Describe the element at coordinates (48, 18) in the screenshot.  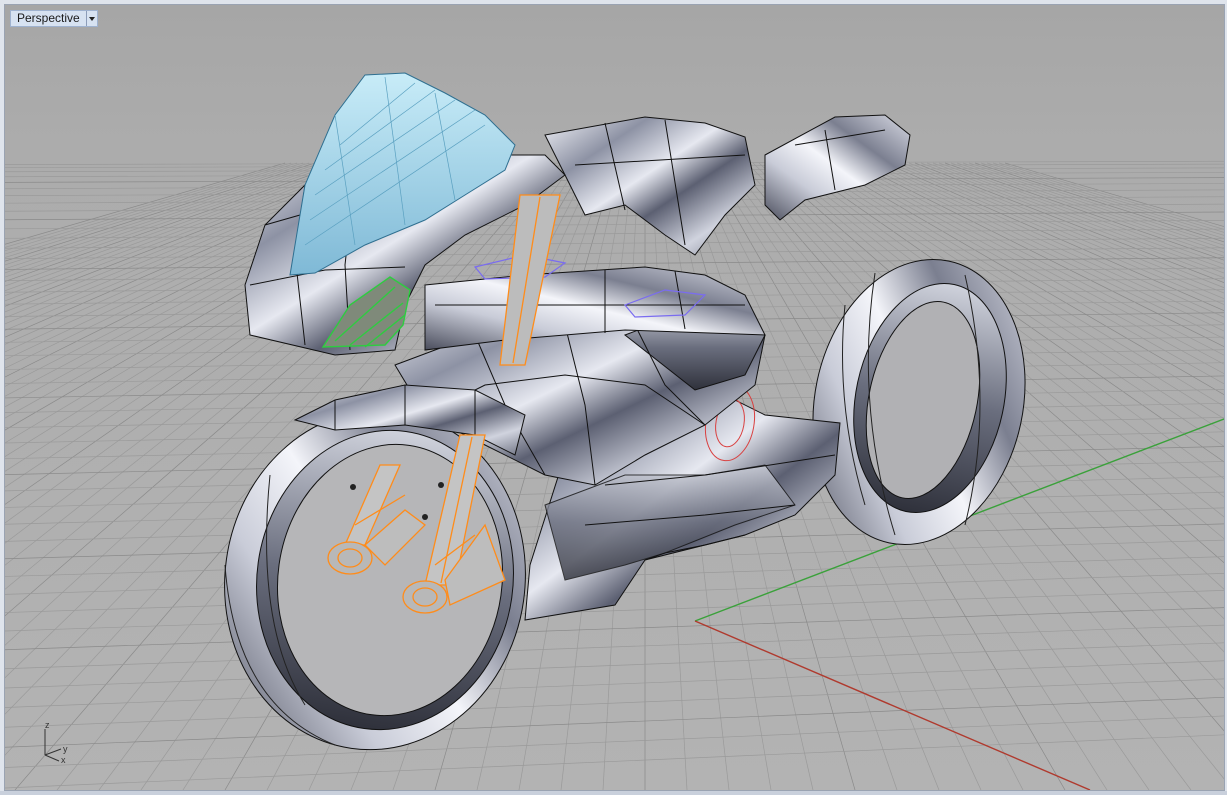
I see `viewport-title-label: Perspective` at that location.